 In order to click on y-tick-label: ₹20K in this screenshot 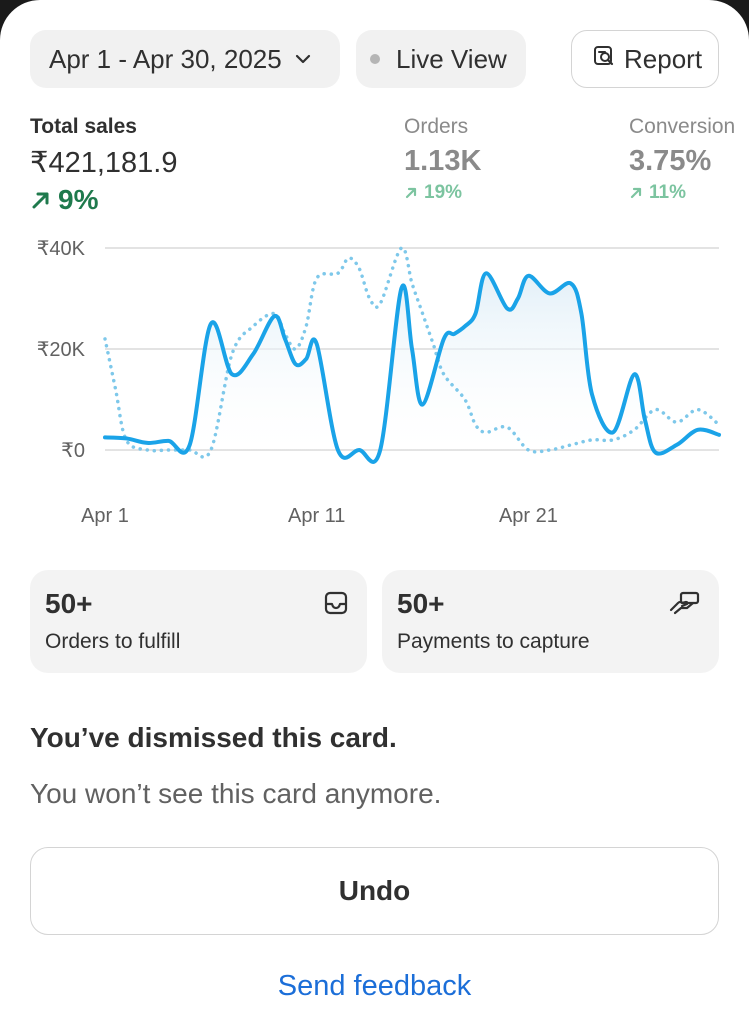, I will do `click(61, 350)`.